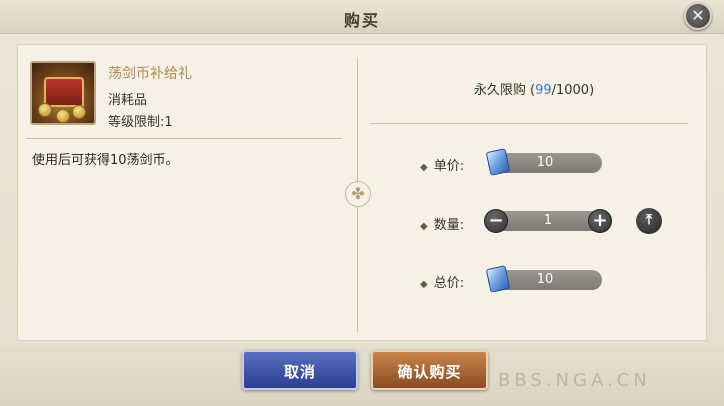  Describe the element at coordinates (429, 370) in the screenshot. I see `confirm-purchase-button: 确认购买` at that location.